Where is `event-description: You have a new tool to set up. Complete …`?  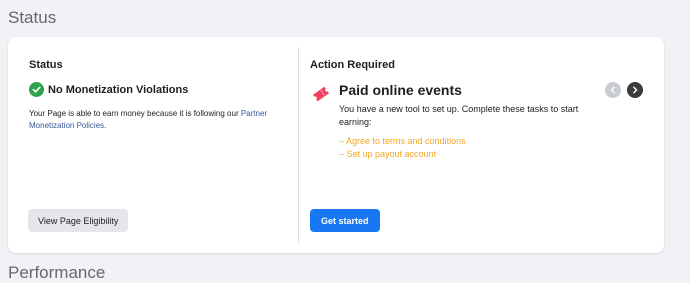 event-description: You have a new tool to set up. Complete … is located at coordinates (459, 115).